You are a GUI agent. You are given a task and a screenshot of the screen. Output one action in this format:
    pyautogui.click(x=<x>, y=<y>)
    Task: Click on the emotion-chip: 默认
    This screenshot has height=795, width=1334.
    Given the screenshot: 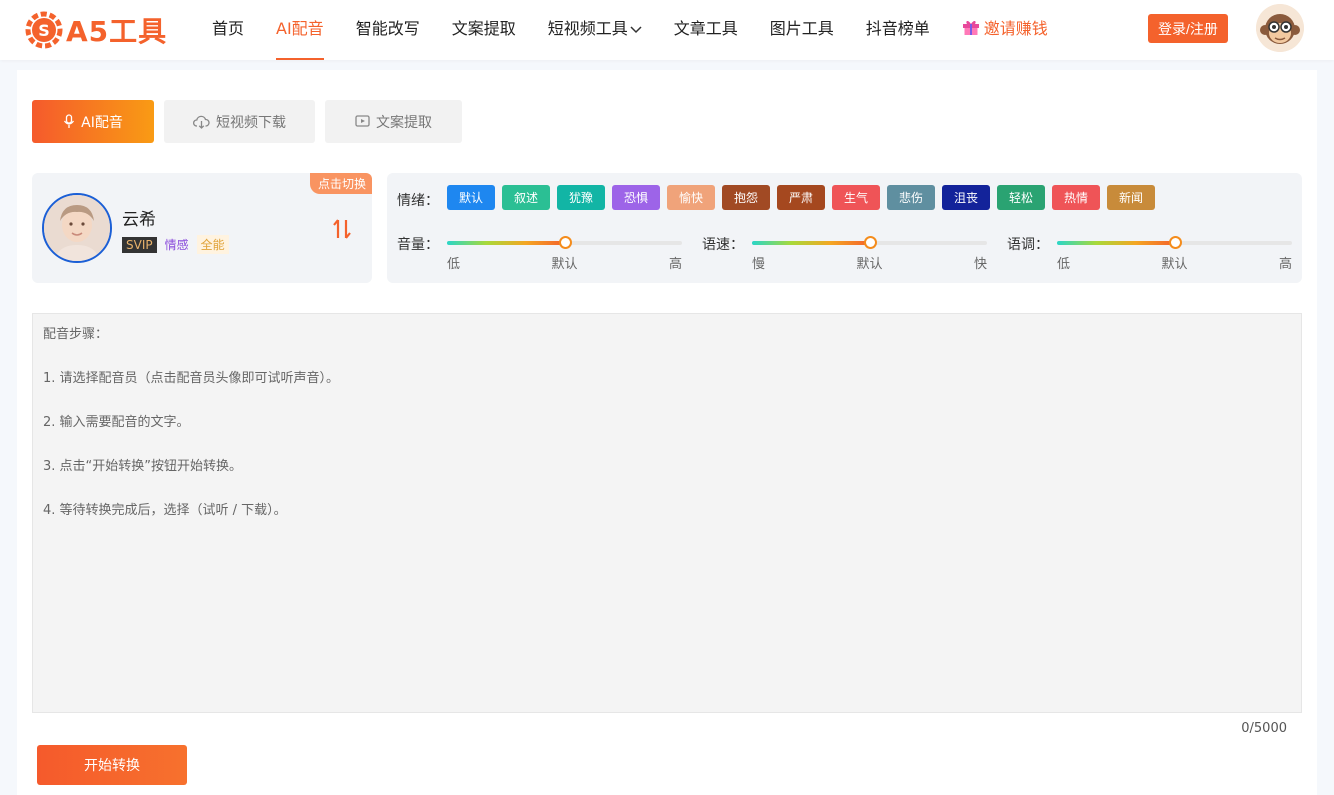 What is the action you would take?
    pyautogui.click(x=471, y=197)
    